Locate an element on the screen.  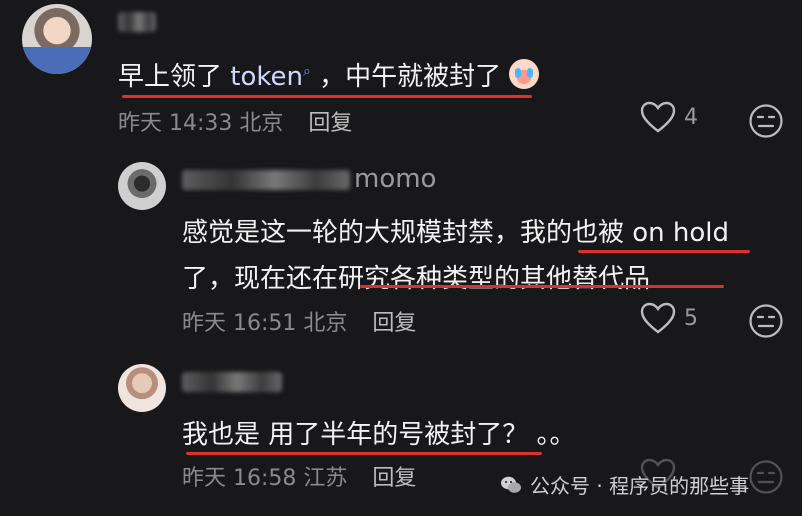
timestamp: 昨天 16:58 is located at coordinates (239, 478).